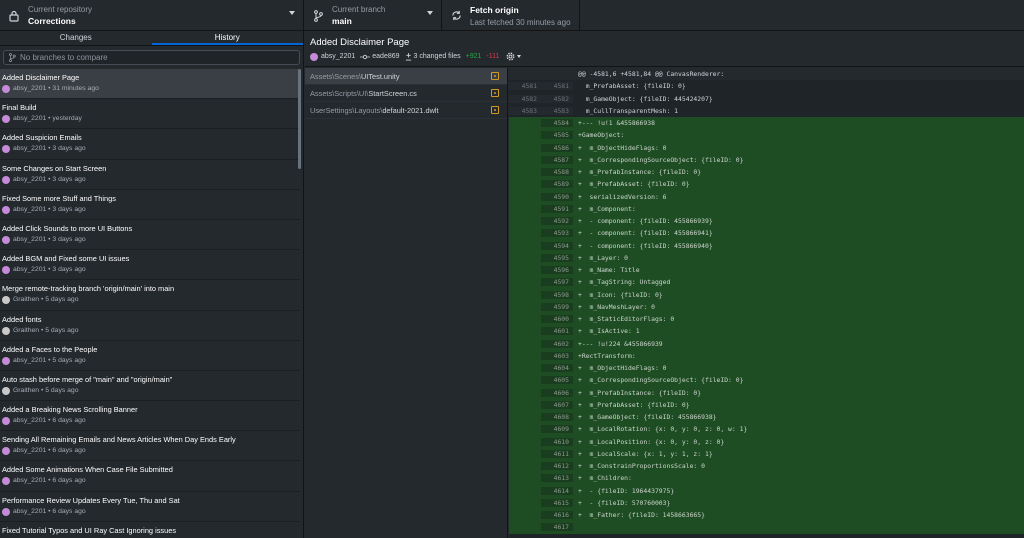  Describe the element at coordinates (150, 114) in the screenshot. I see `commit-list-item: Final Build absy_2201 • yesterday` at that location.